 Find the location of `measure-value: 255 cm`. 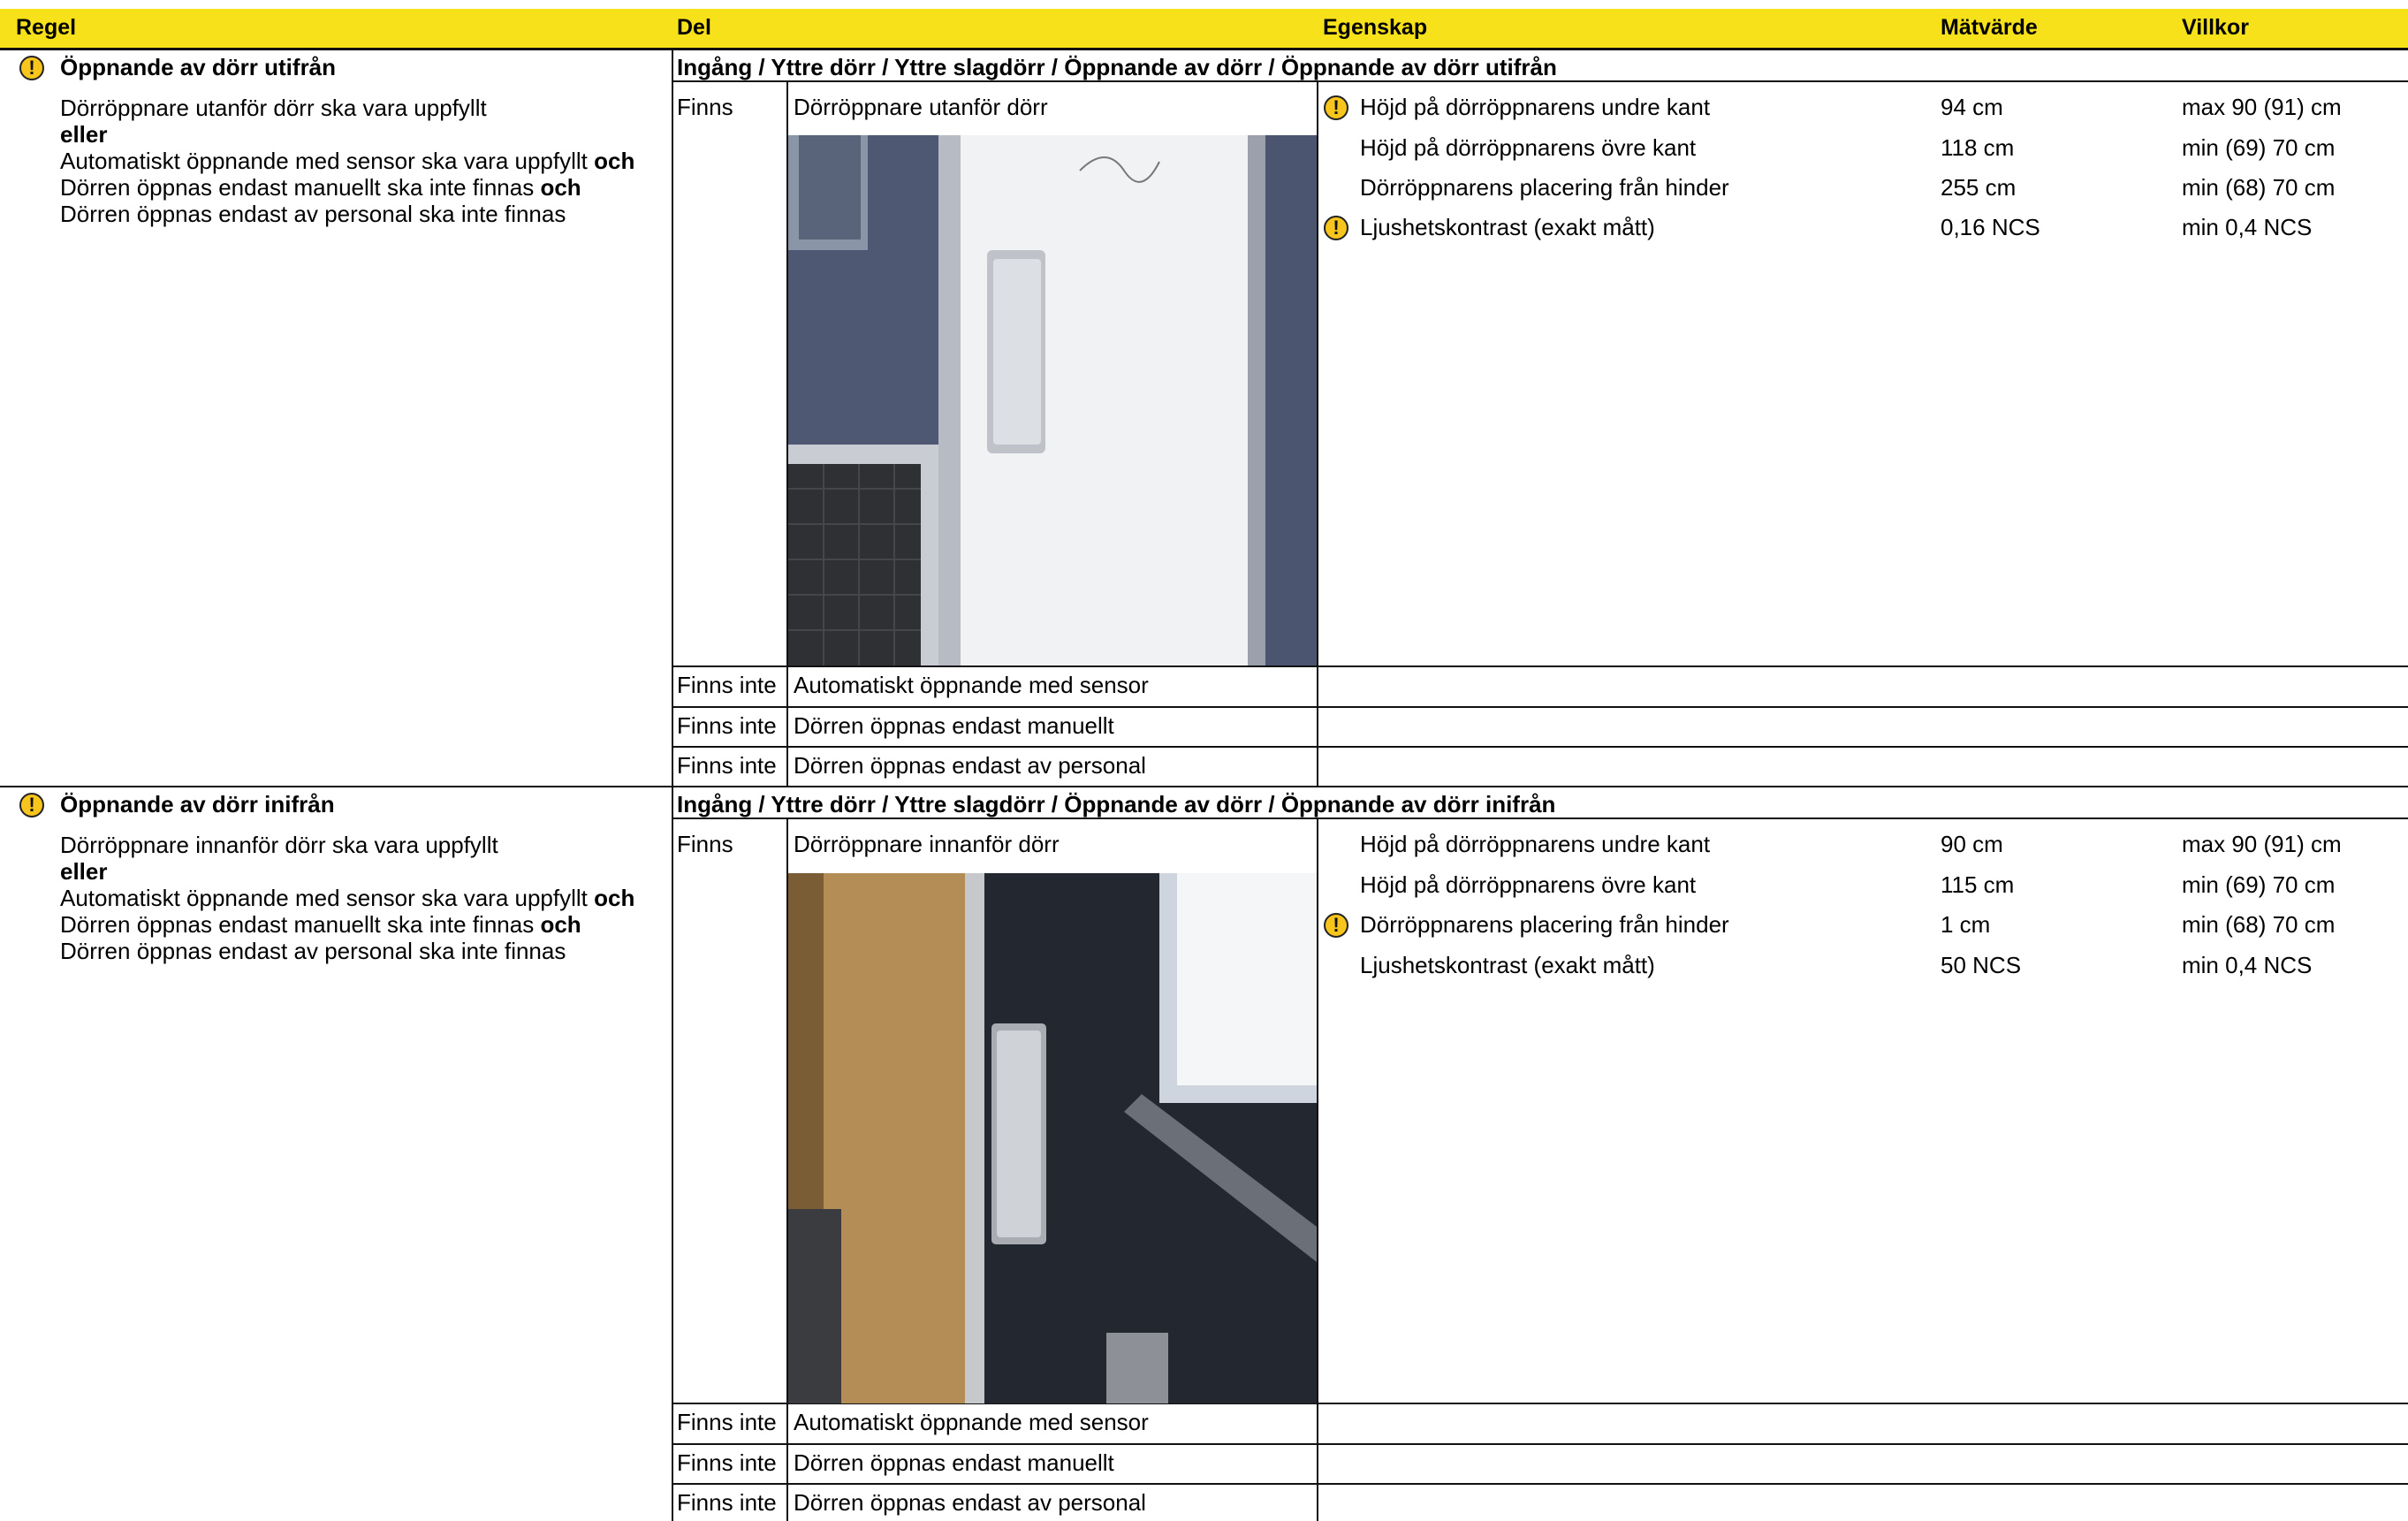

measure-value: 255 cm is located at coordinates (1979, 188).